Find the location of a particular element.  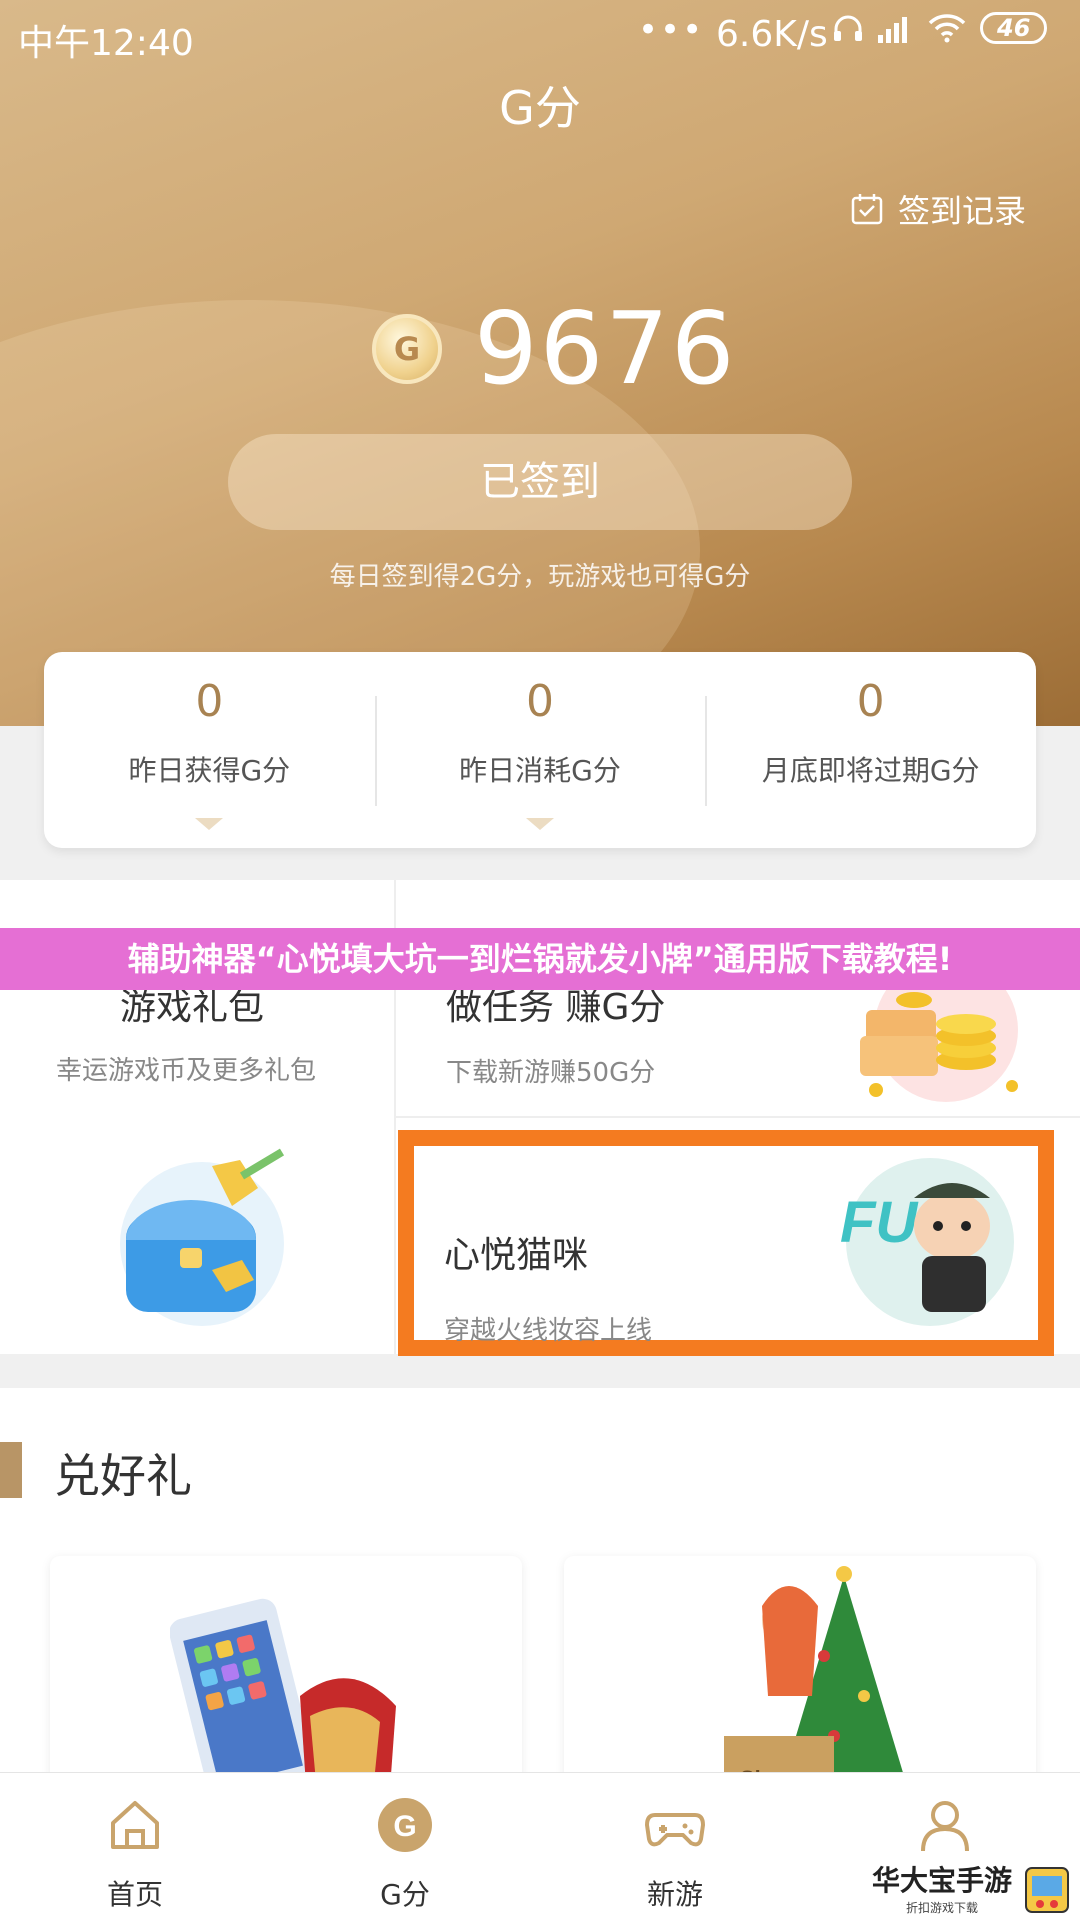

gamepad-icon is located at coordinates (675, 1830).